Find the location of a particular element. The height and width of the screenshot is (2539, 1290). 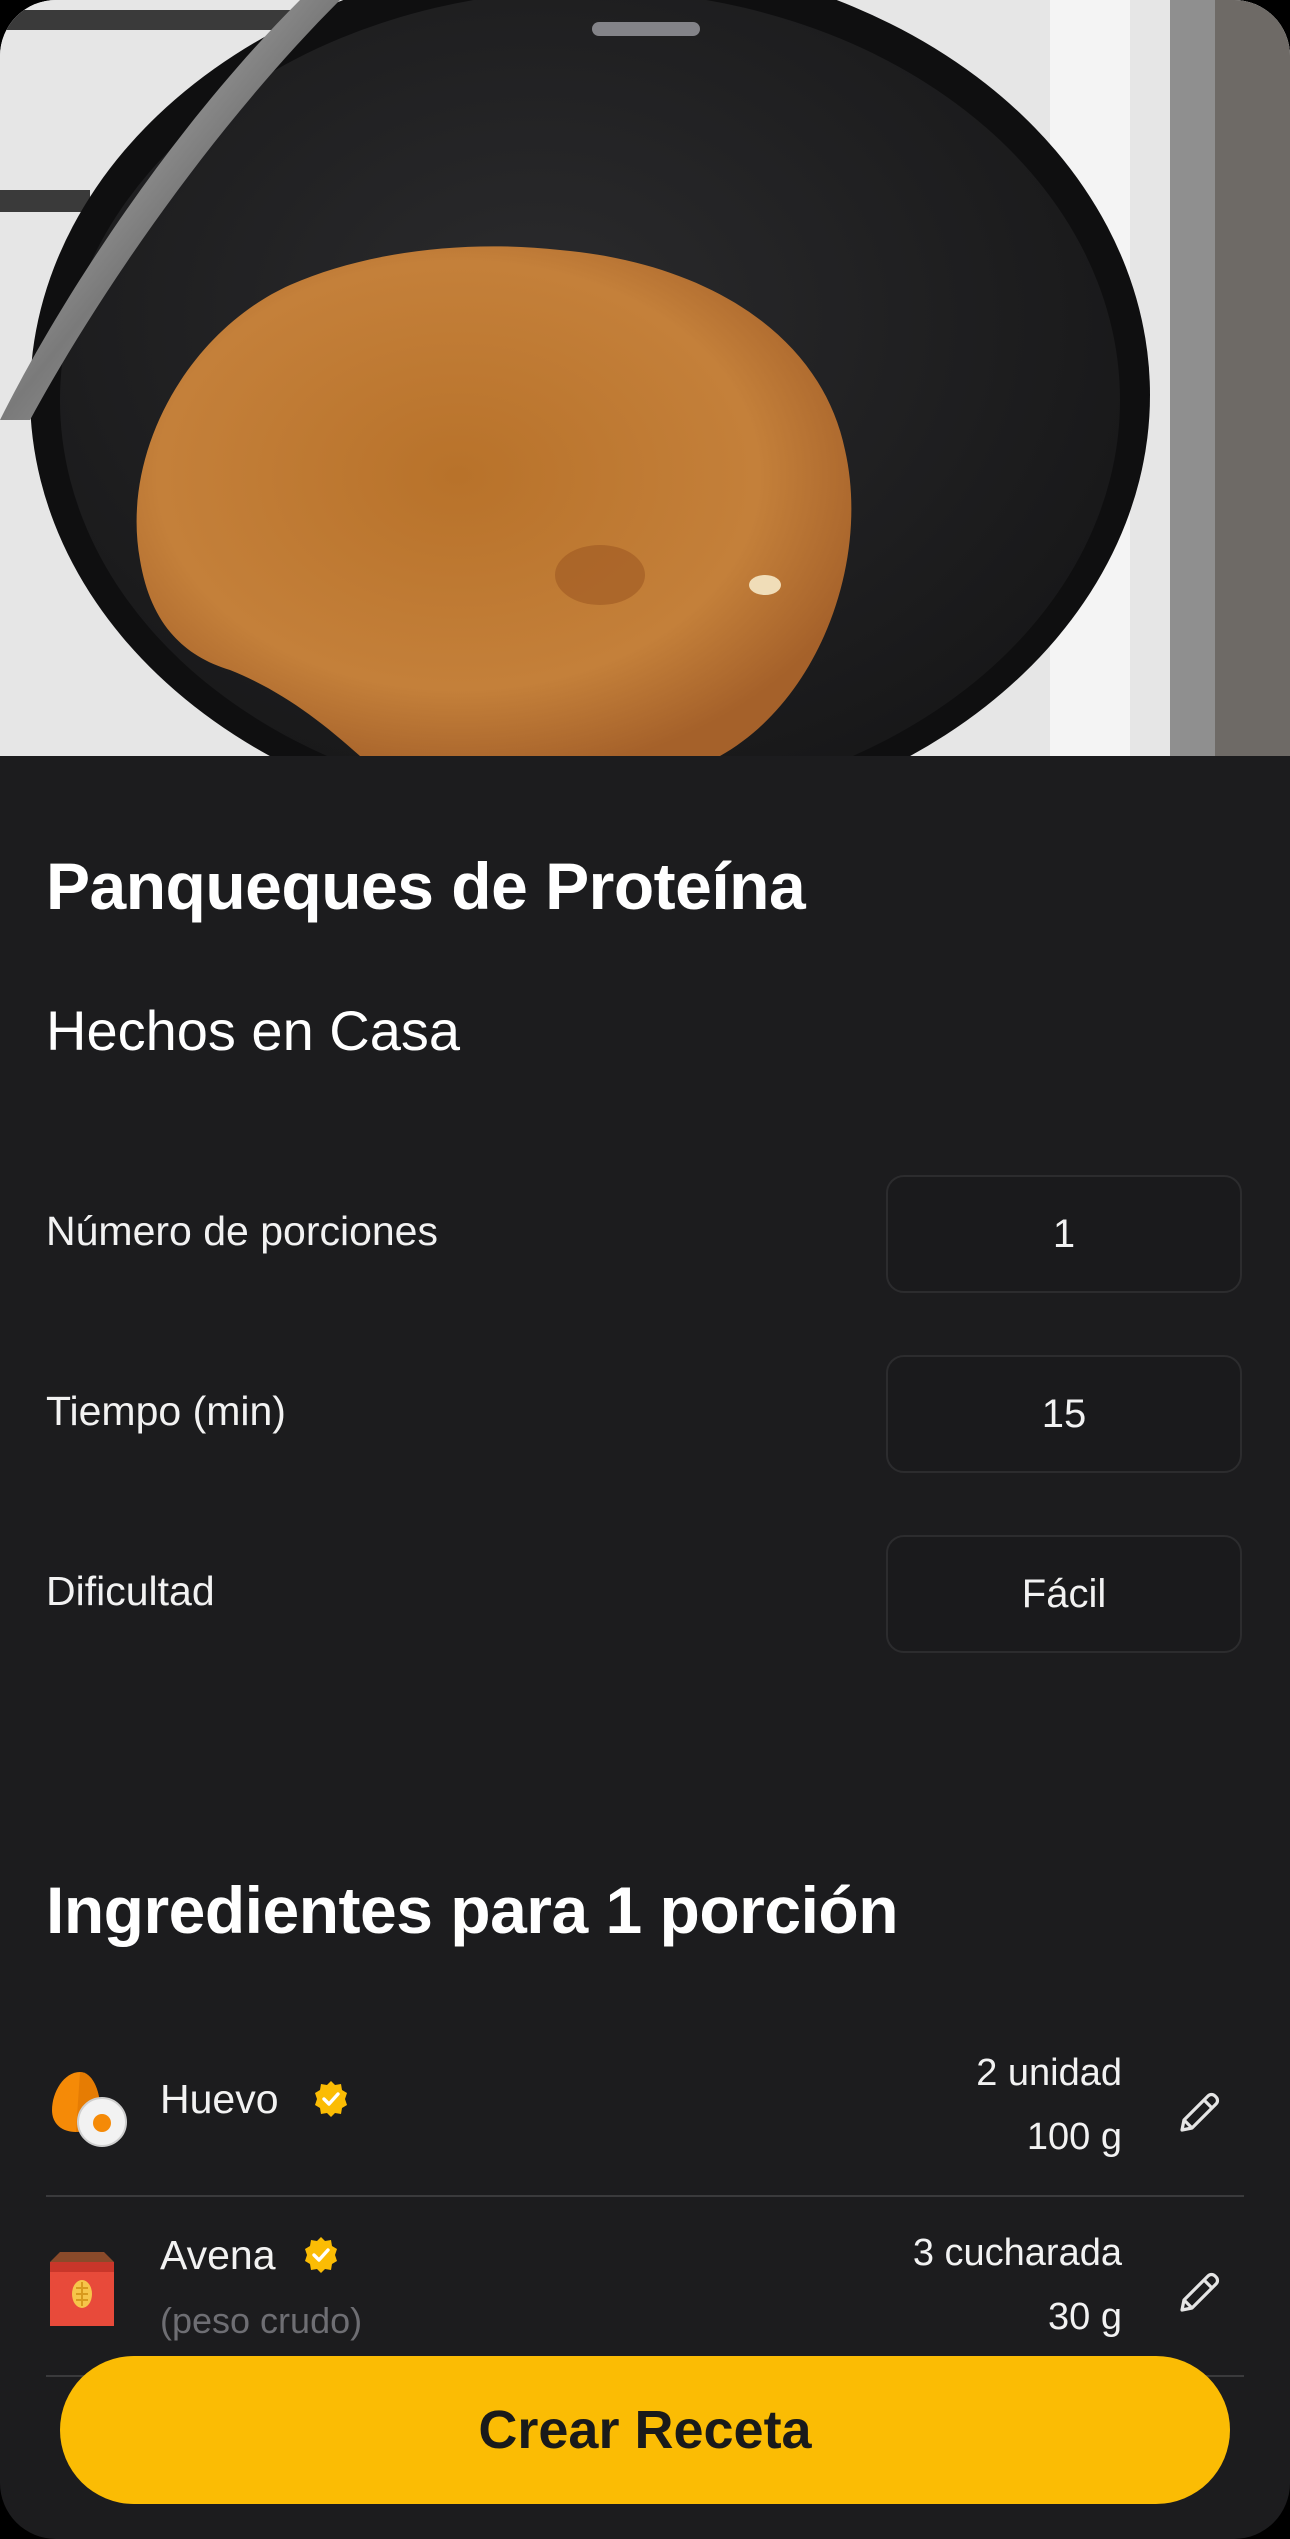

sheet-grabber is located at coordinates (646, 29).